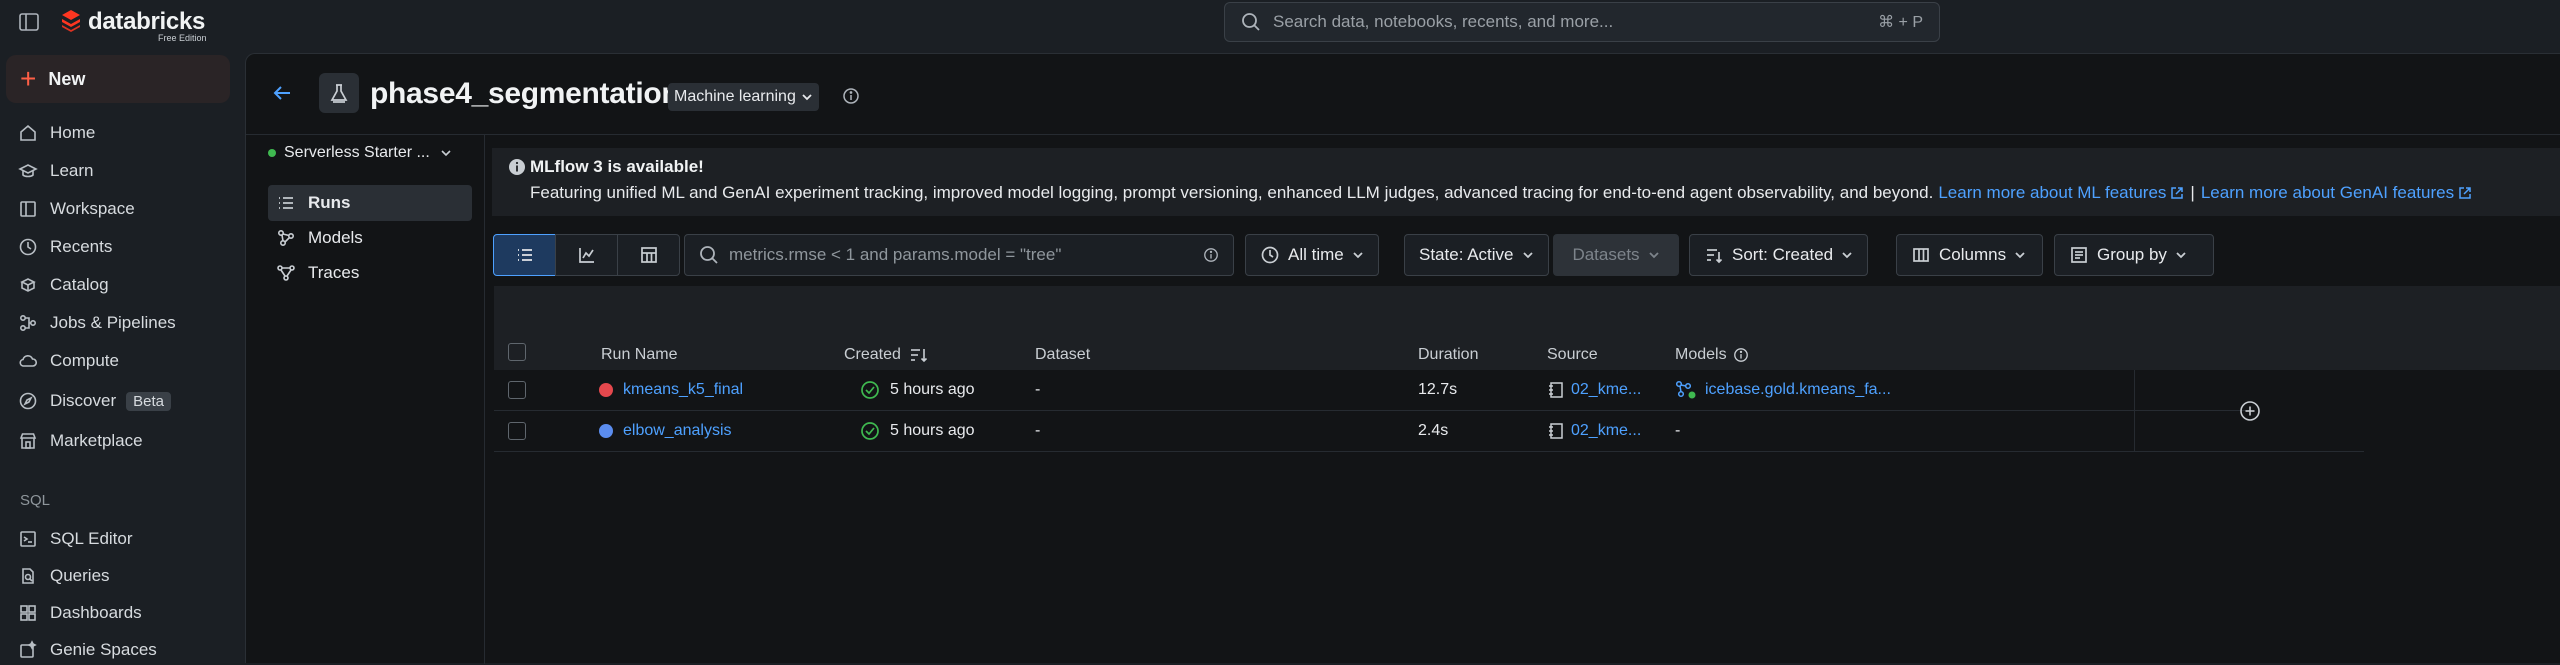 This screenshot has width=2560, height=665. What do you see at coordinates (370, 203) in the screenshot?
I see `tab-runs: Runs` at bounding box center [370, 203].